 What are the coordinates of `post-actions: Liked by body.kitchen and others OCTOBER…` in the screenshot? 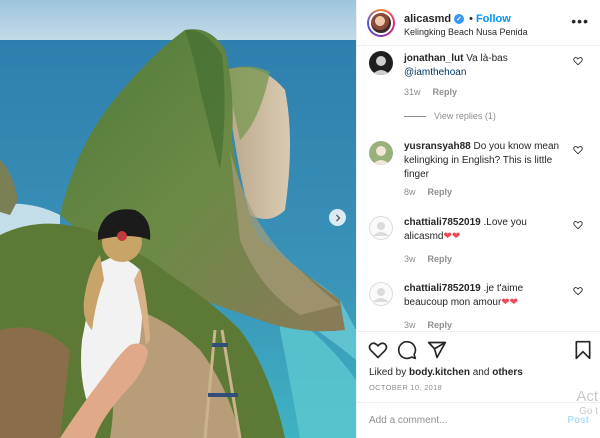 It's located at (478, 366).